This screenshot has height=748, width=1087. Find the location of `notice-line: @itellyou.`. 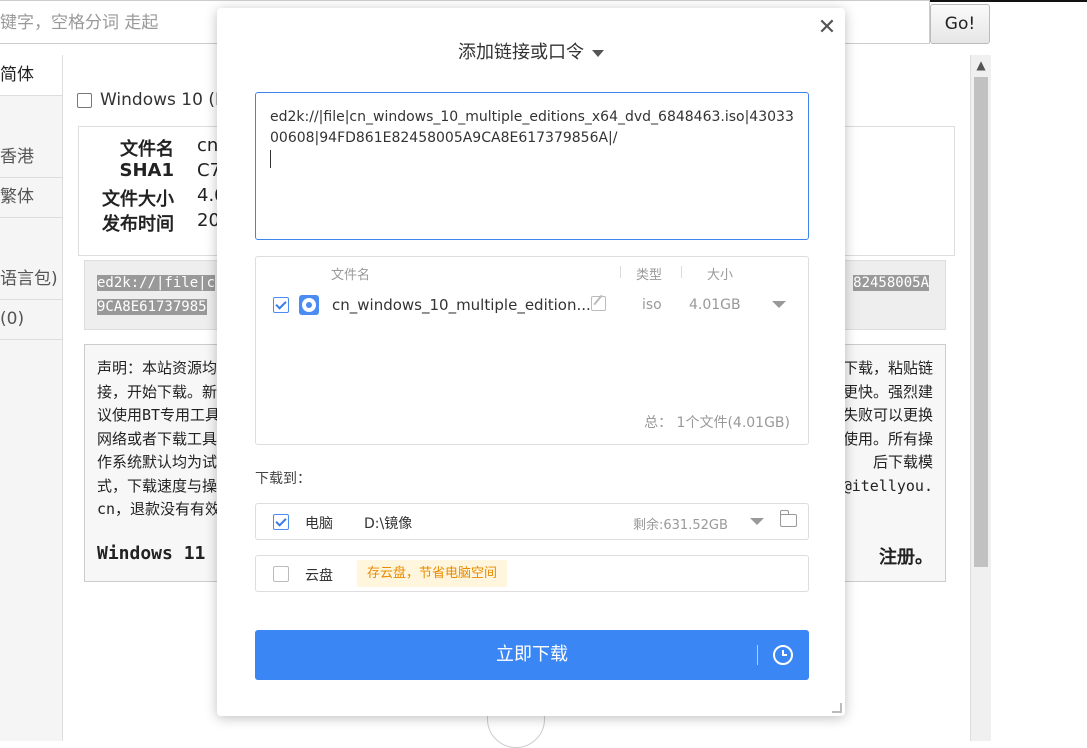

notice-line: @itellyou. is located at coordinates (887, 485).